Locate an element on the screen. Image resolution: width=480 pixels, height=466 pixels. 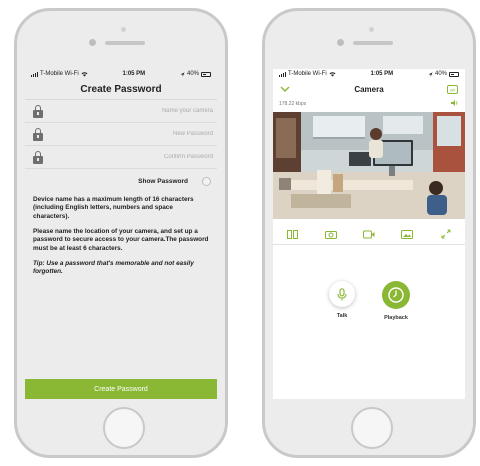
new-password-row is located at coordinates (121, 134).